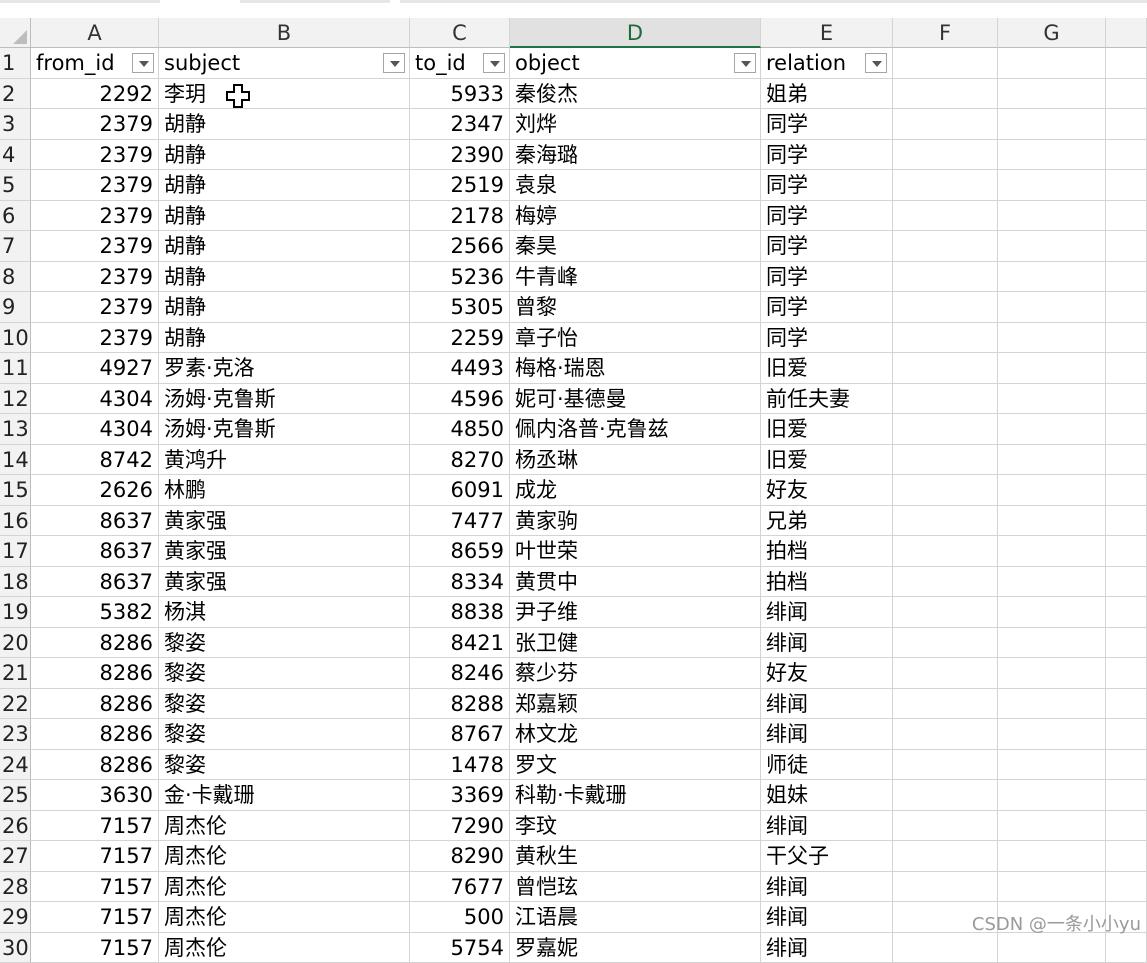  I want to click on cell-subject: 黄鸿升, so click(284, 460).